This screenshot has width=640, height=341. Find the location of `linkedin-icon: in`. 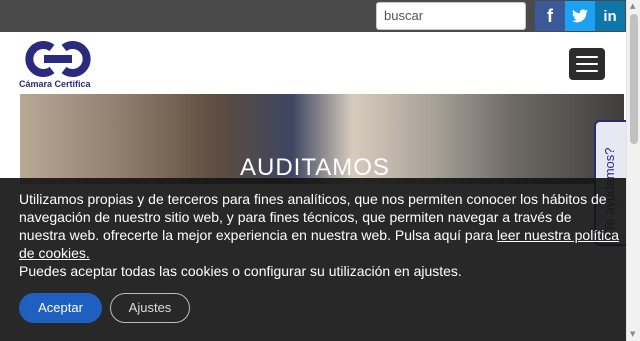

linkedin-icon: in is located at coordinates (610, 16).